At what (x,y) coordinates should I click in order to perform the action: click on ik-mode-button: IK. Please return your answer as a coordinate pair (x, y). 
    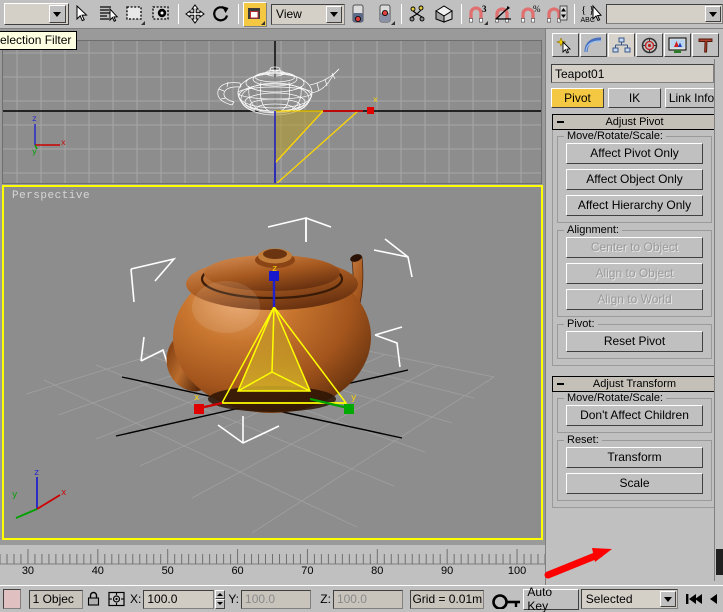
    Looking at the image, I should click on (634, 98).